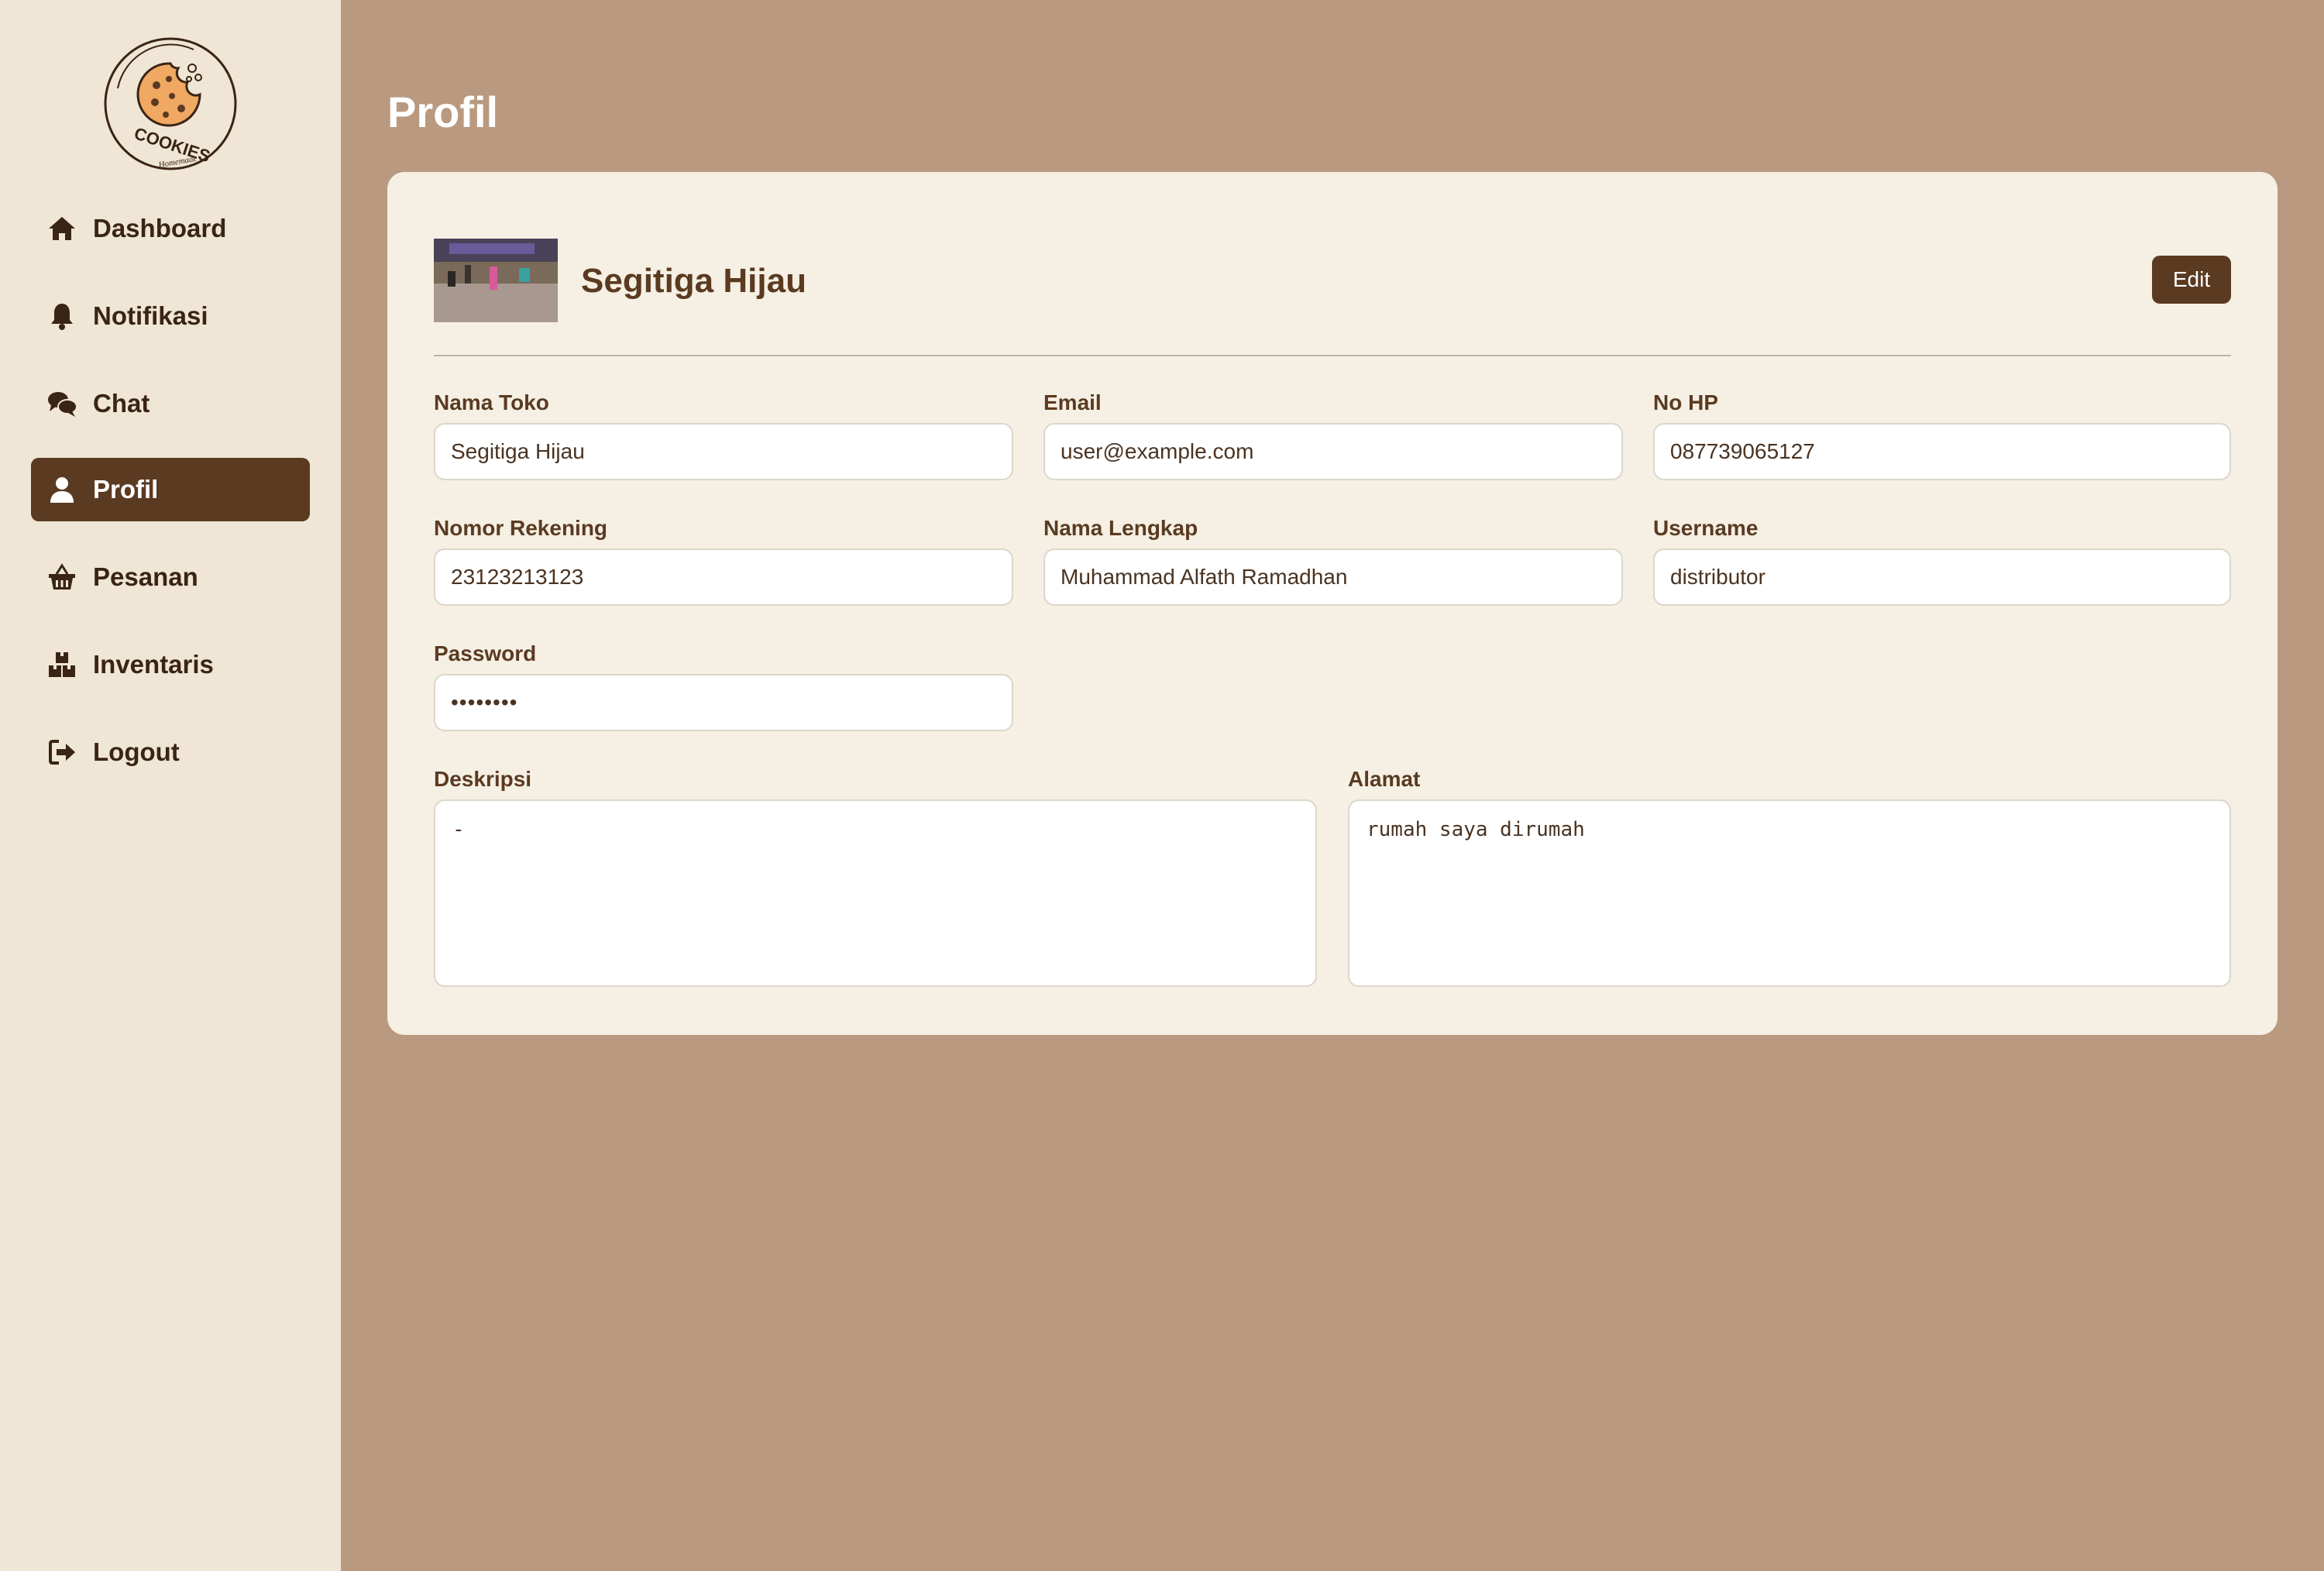 Image resolution: width=2324 pixels, height=1571 pixels. What do you see at coordinates (723, 577) in the screenshot?
I see `nomor-rekening-field: 23123213123` at bounding box center [723, 577].